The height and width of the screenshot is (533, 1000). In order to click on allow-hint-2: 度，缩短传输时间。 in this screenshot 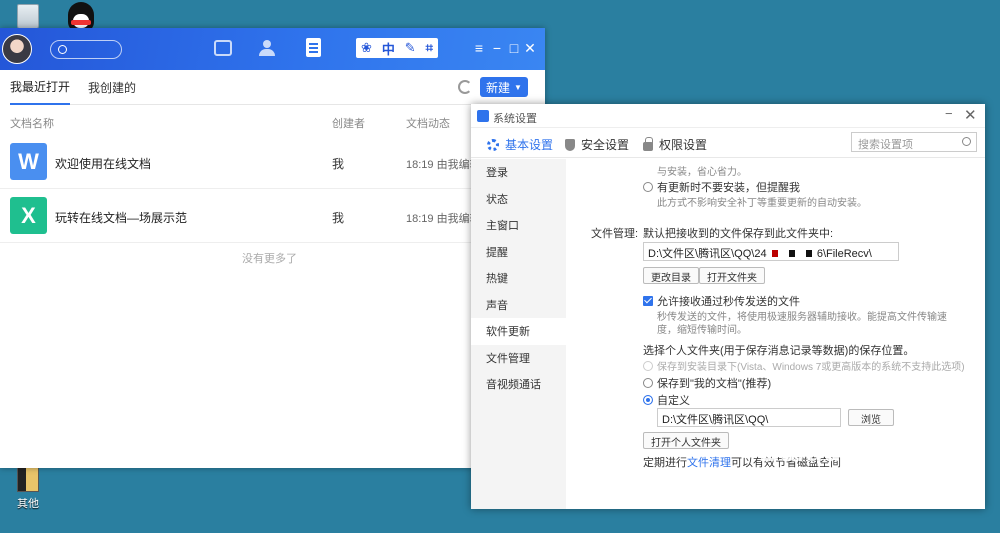, I will do `click(702, 330)`.